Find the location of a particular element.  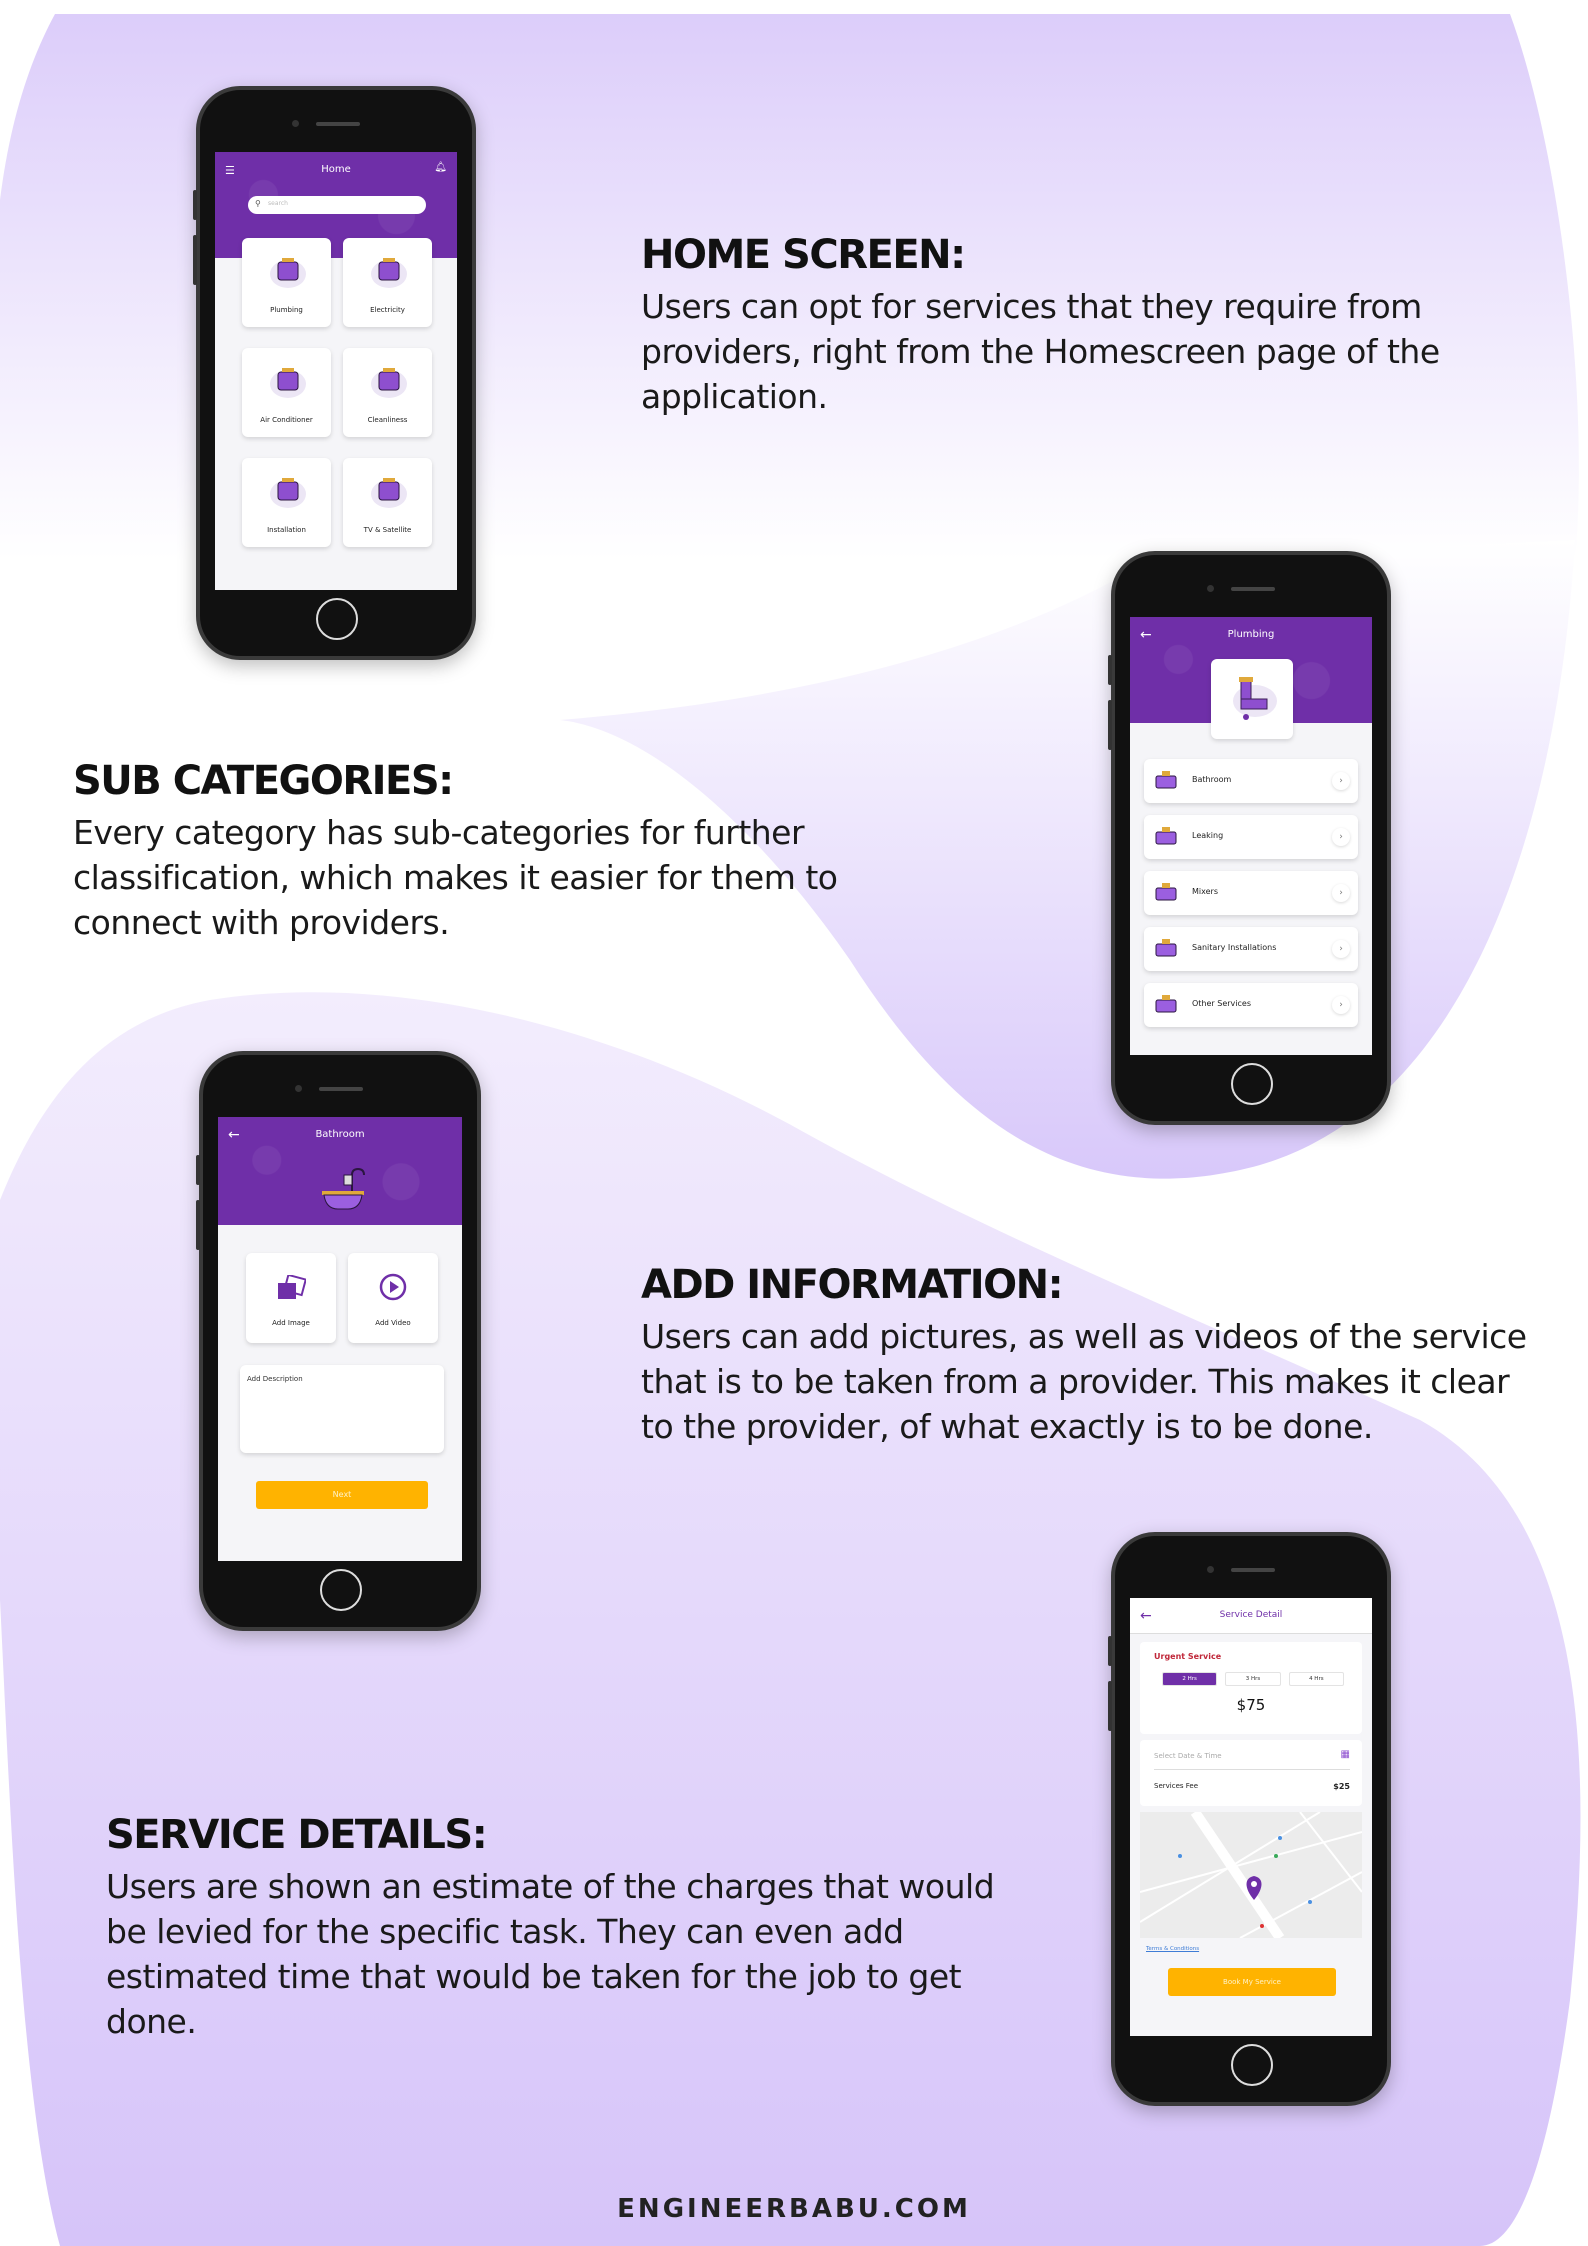

tv-icon is located at coordinates (389, 493).